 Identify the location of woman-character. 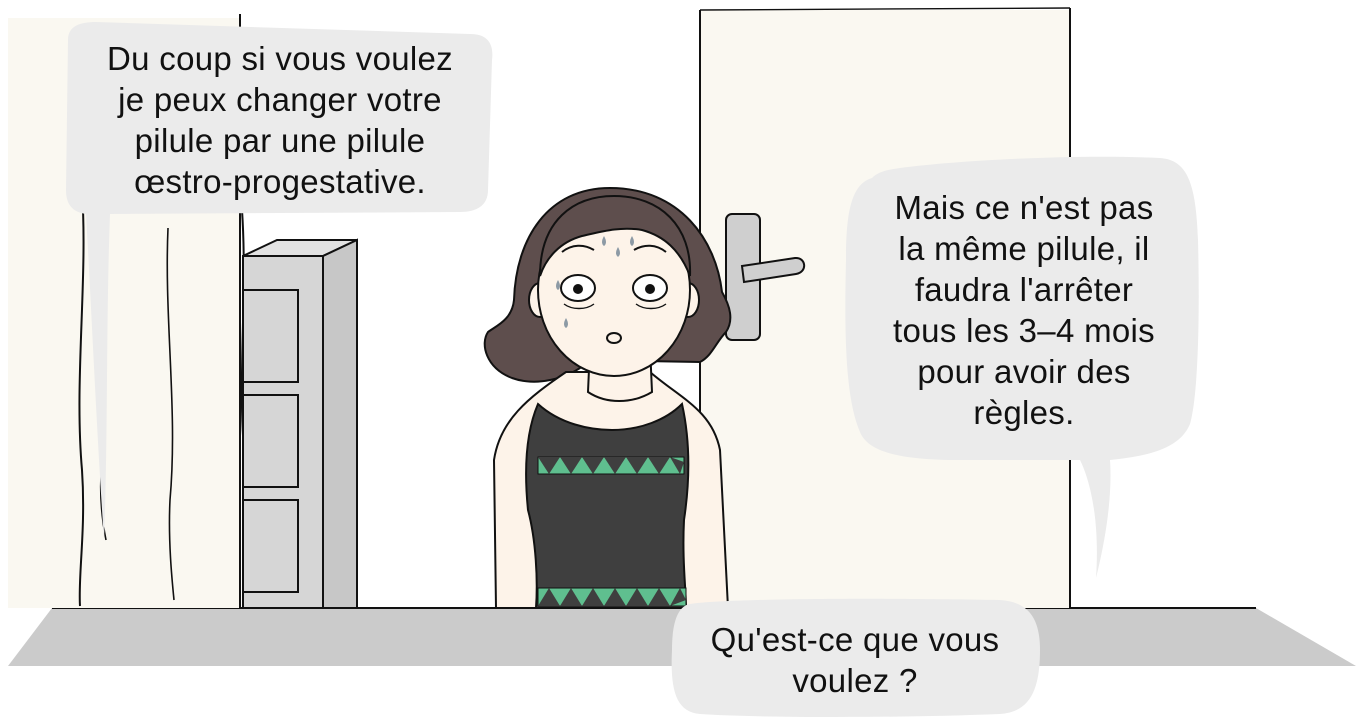
(607, 397).